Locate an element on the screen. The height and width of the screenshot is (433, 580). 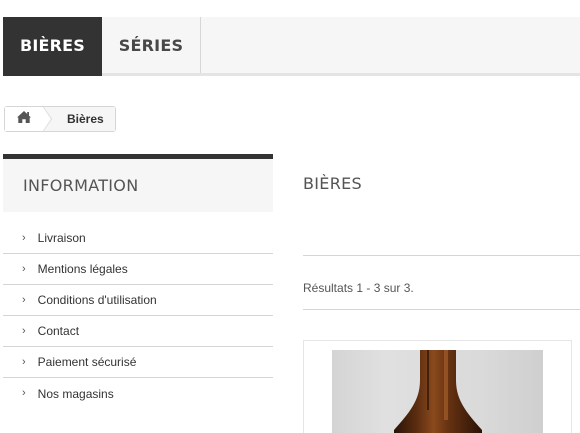
info-item-label: Mentions légales is located at coordinates (82, 269).